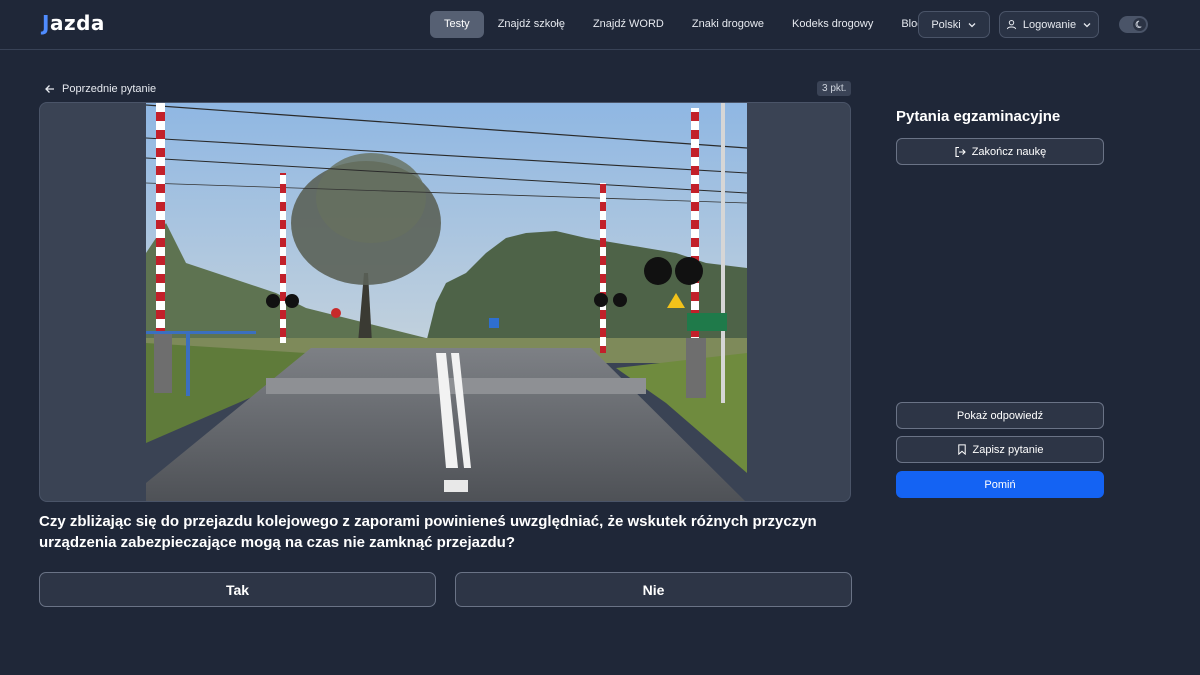 This screenshot has height=675, width=1200. I want to click on user-icon, so click(1011, 24).